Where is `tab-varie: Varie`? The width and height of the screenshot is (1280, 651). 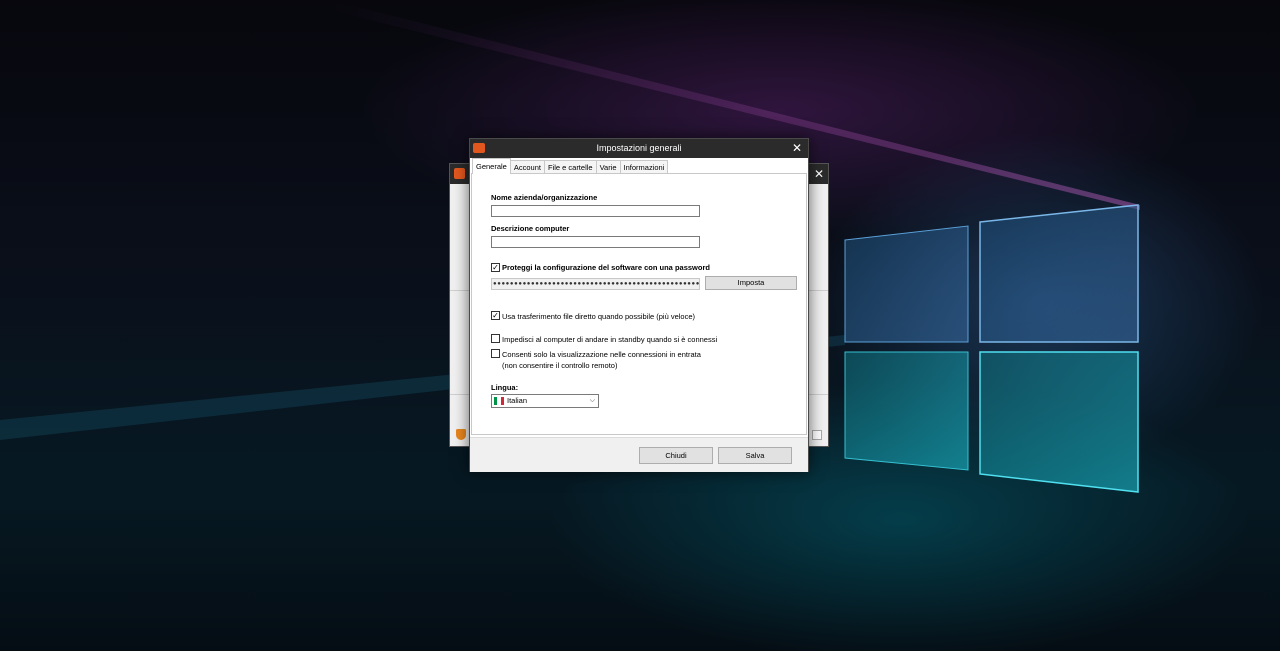 tab-varie: Varie is located at coordinates (608, 167).